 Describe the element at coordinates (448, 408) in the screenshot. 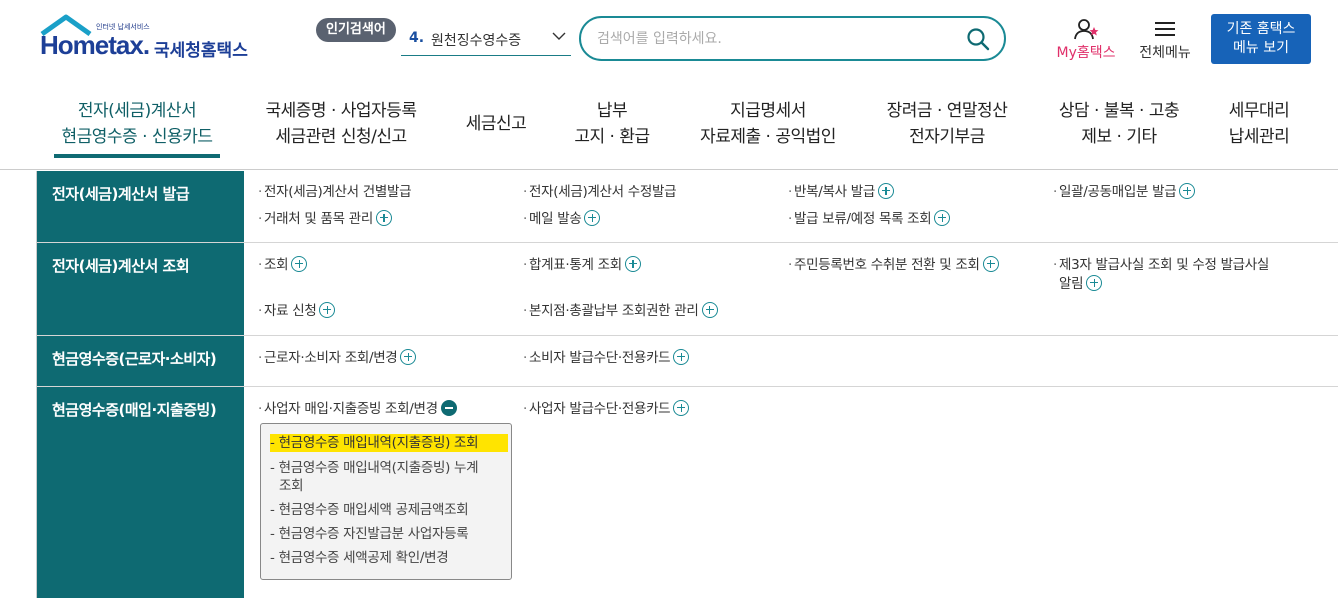

I see `collapse-minus-icon` at that location.